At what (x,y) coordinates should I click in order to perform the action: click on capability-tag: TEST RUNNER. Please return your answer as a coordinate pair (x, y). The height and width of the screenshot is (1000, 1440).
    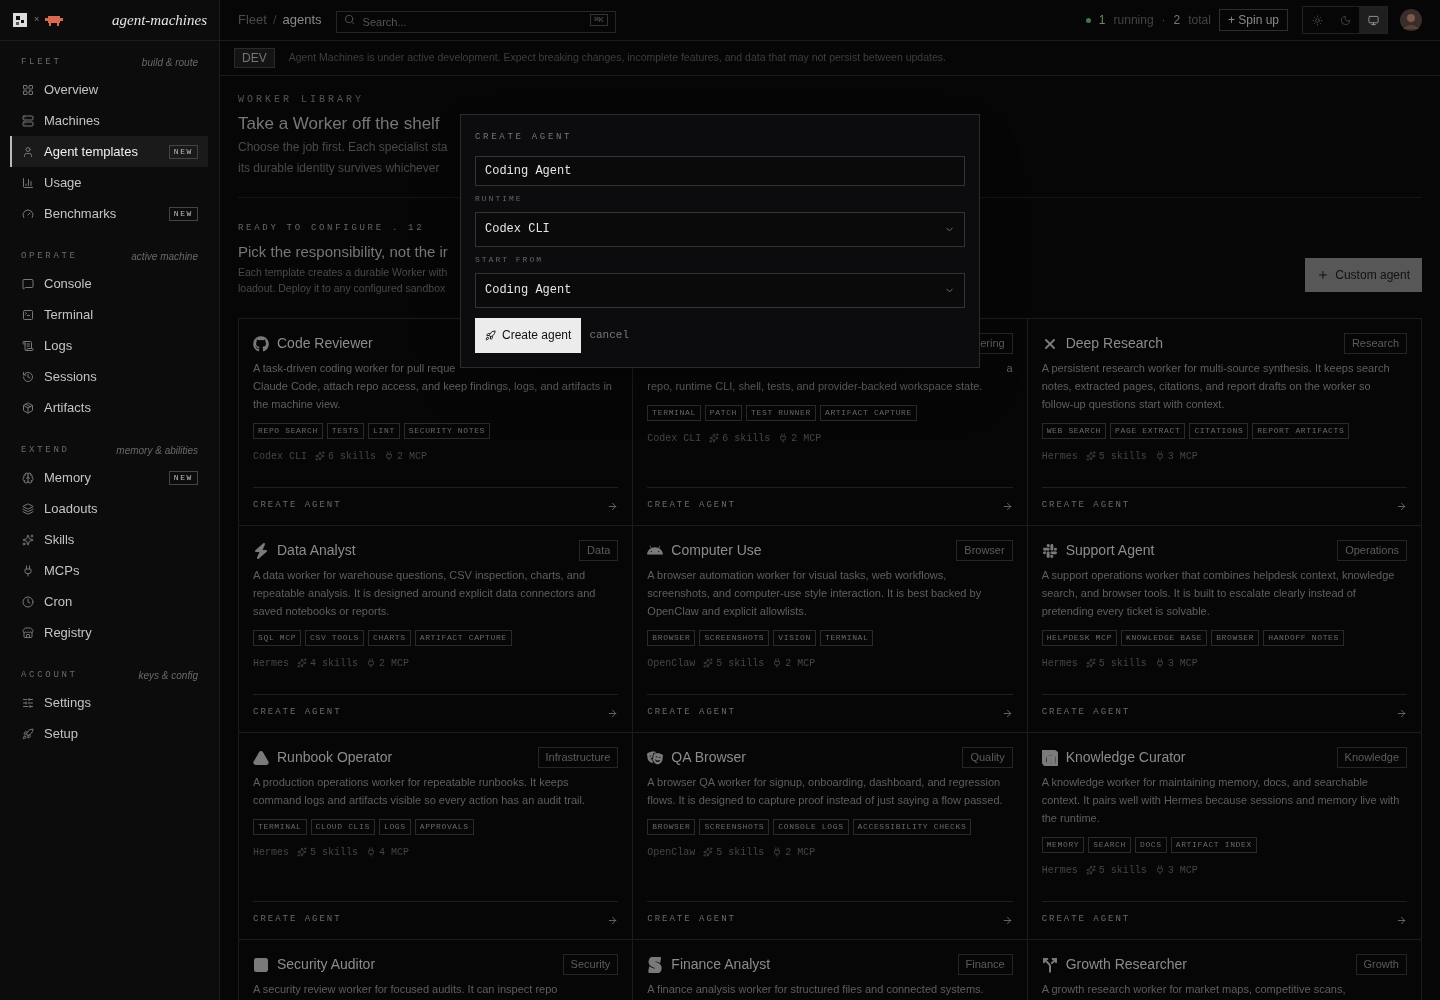
    Looking at the image, I should click on (781, 412).